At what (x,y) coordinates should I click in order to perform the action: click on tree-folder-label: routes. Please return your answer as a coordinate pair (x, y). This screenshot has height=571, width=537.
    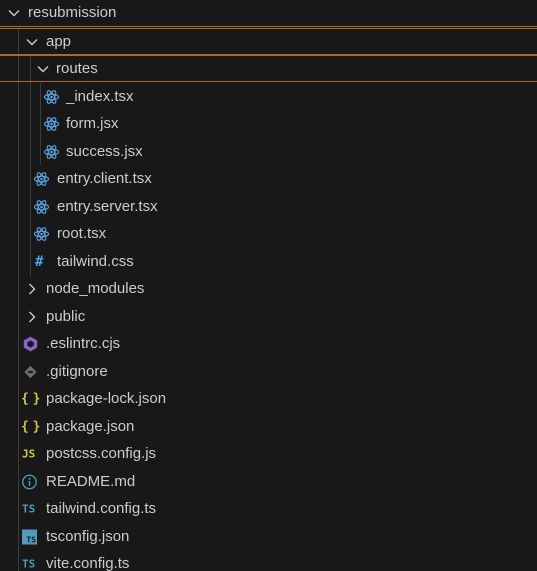
    Looking at the image, I should click on (77, 68).